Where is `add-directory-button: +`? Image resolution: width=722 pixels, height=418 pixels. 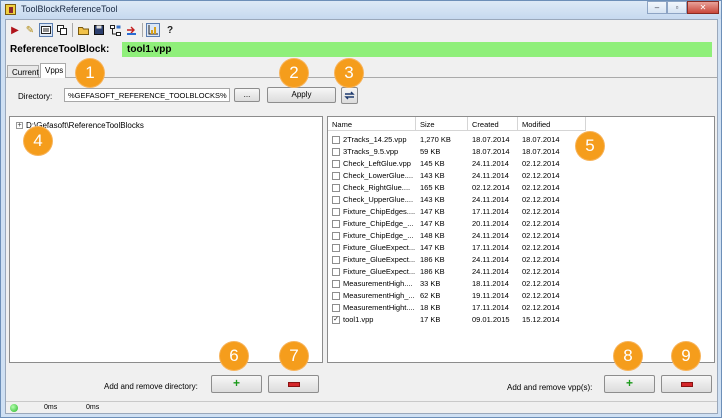 add-directory-button: + is located at coordinates (236, 384).